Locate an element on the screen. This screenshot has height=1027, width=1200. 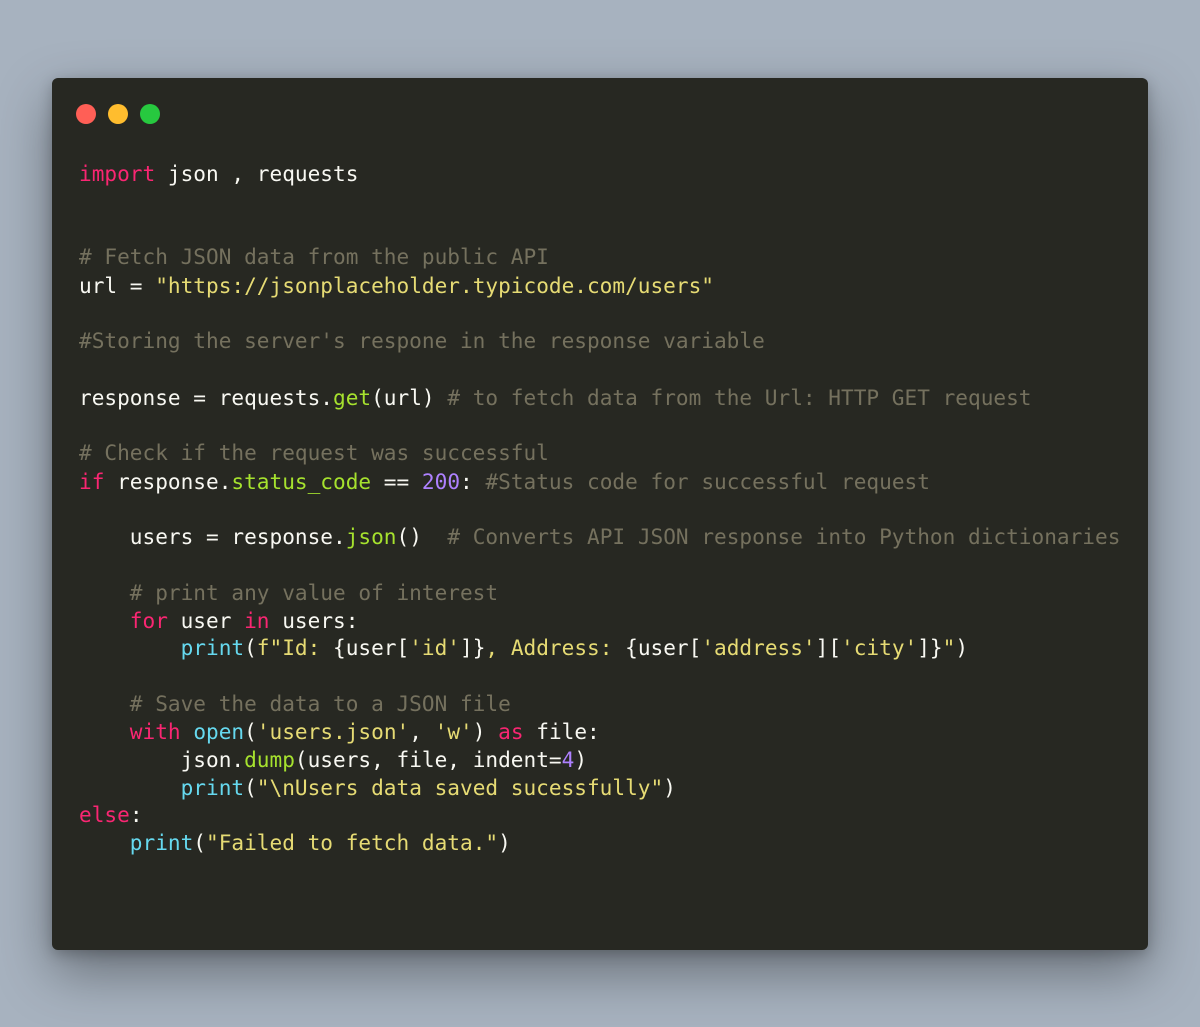
code-token-string: " is located at coordinates (949, 647).